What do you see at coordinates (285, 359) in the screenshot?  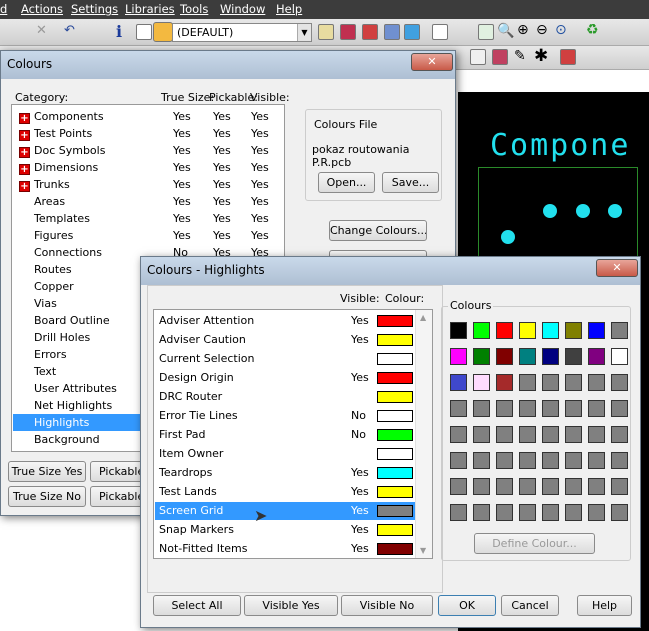 I see `highlight-row: Current Selection` at bounding box center [285, 359].